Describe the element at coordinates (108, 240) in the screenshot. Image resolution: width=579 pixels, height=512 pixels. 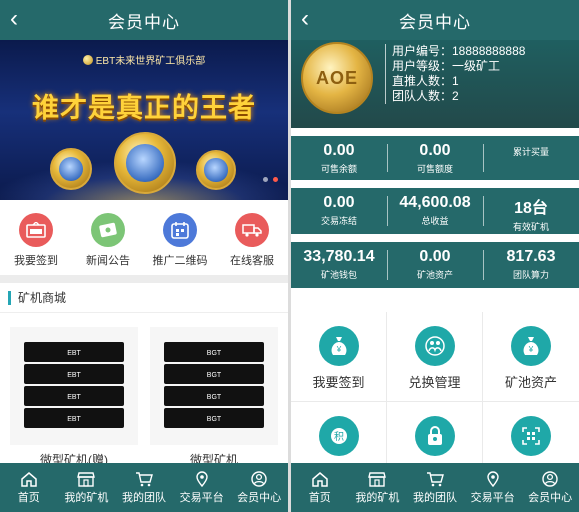
I see `quick-news: 新闻公告` at that location.